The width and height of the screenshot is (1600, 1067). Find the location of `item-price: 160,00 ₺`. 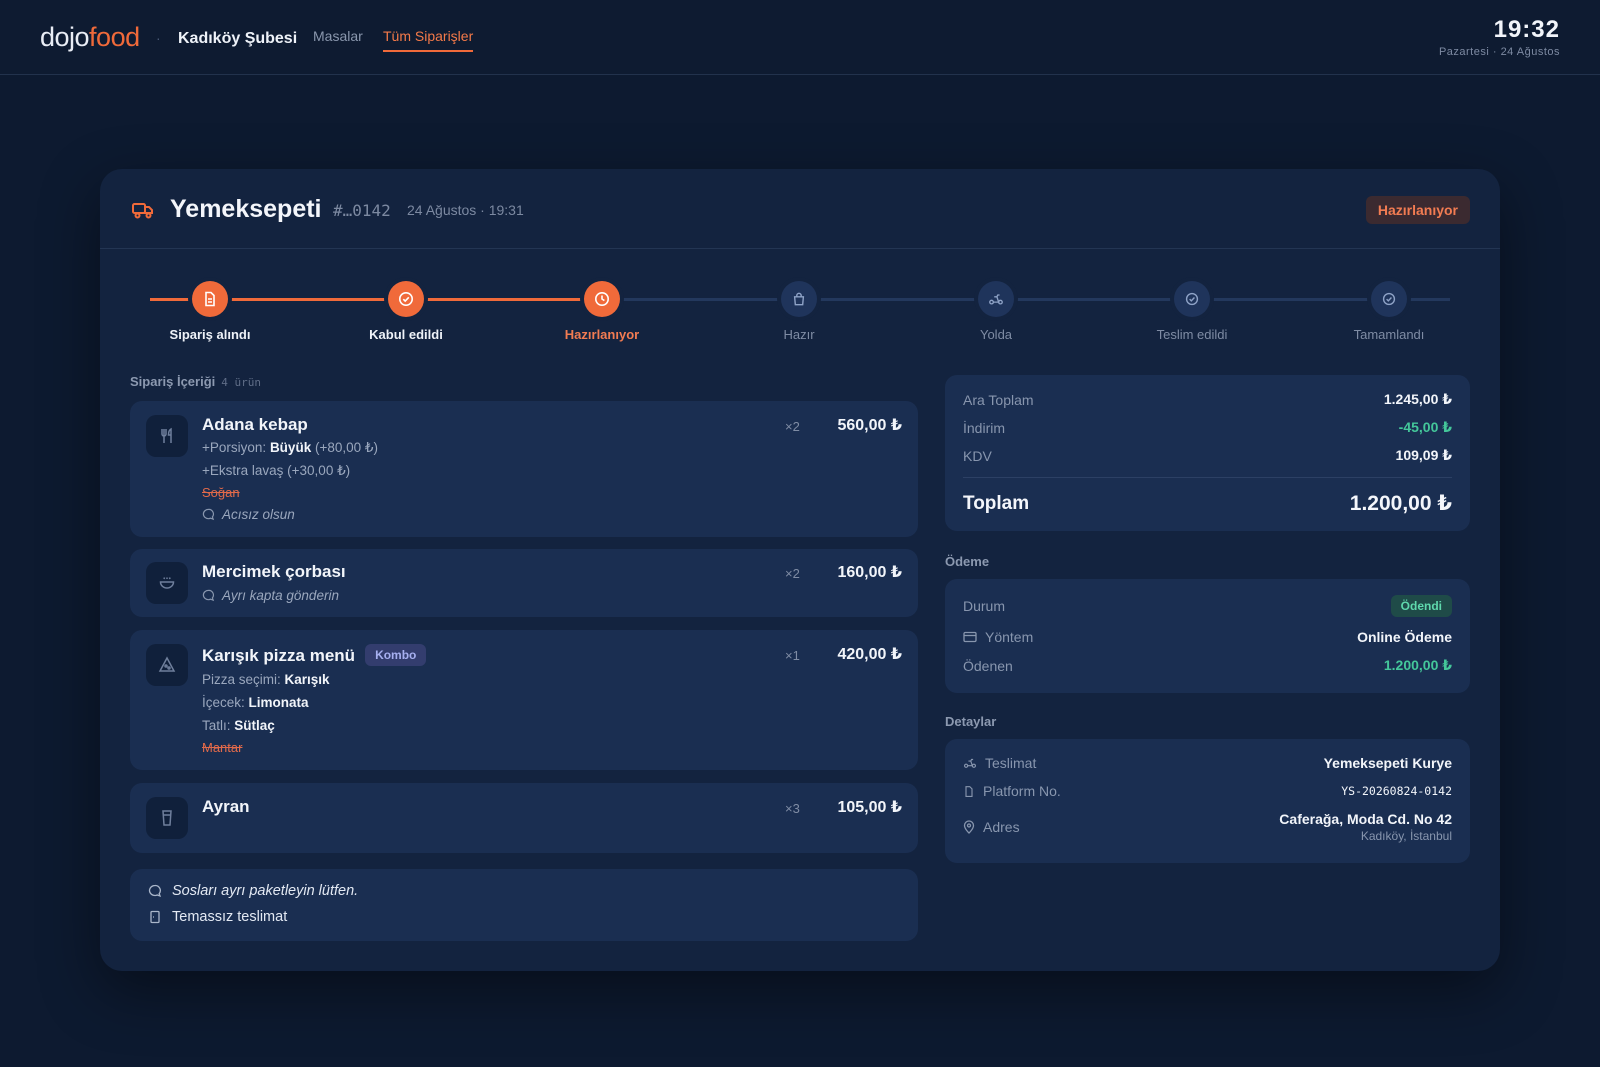

item-price: 160,00 ₺ is located at coordinates (869, 572).